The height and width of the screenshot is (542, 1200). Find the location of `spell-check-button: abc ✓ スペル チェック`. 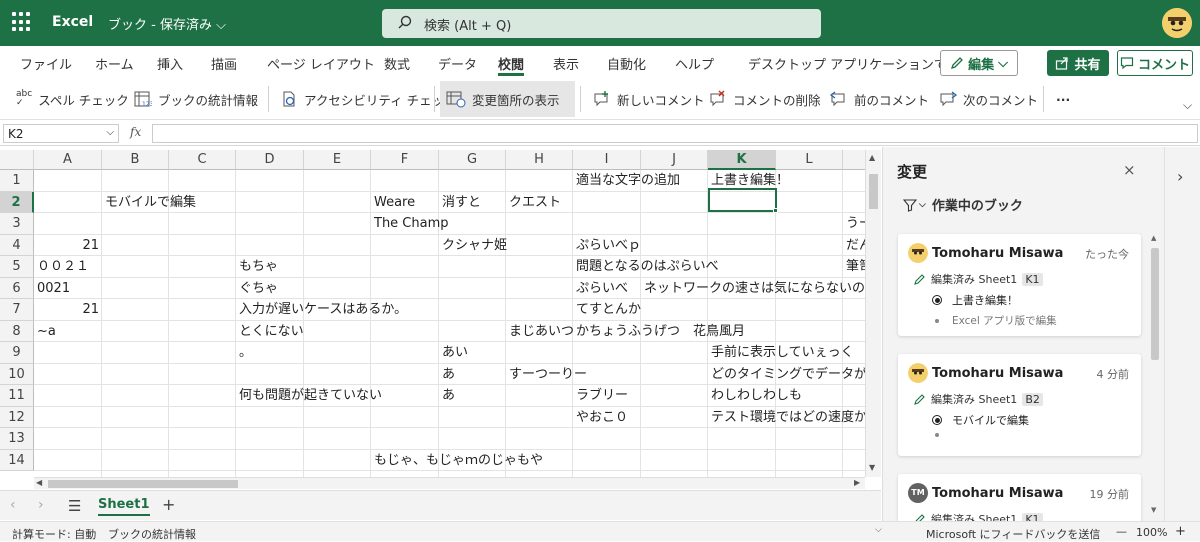

spell-check-button: abc ✓ スペル チェック is located at coordinates (72, 99).